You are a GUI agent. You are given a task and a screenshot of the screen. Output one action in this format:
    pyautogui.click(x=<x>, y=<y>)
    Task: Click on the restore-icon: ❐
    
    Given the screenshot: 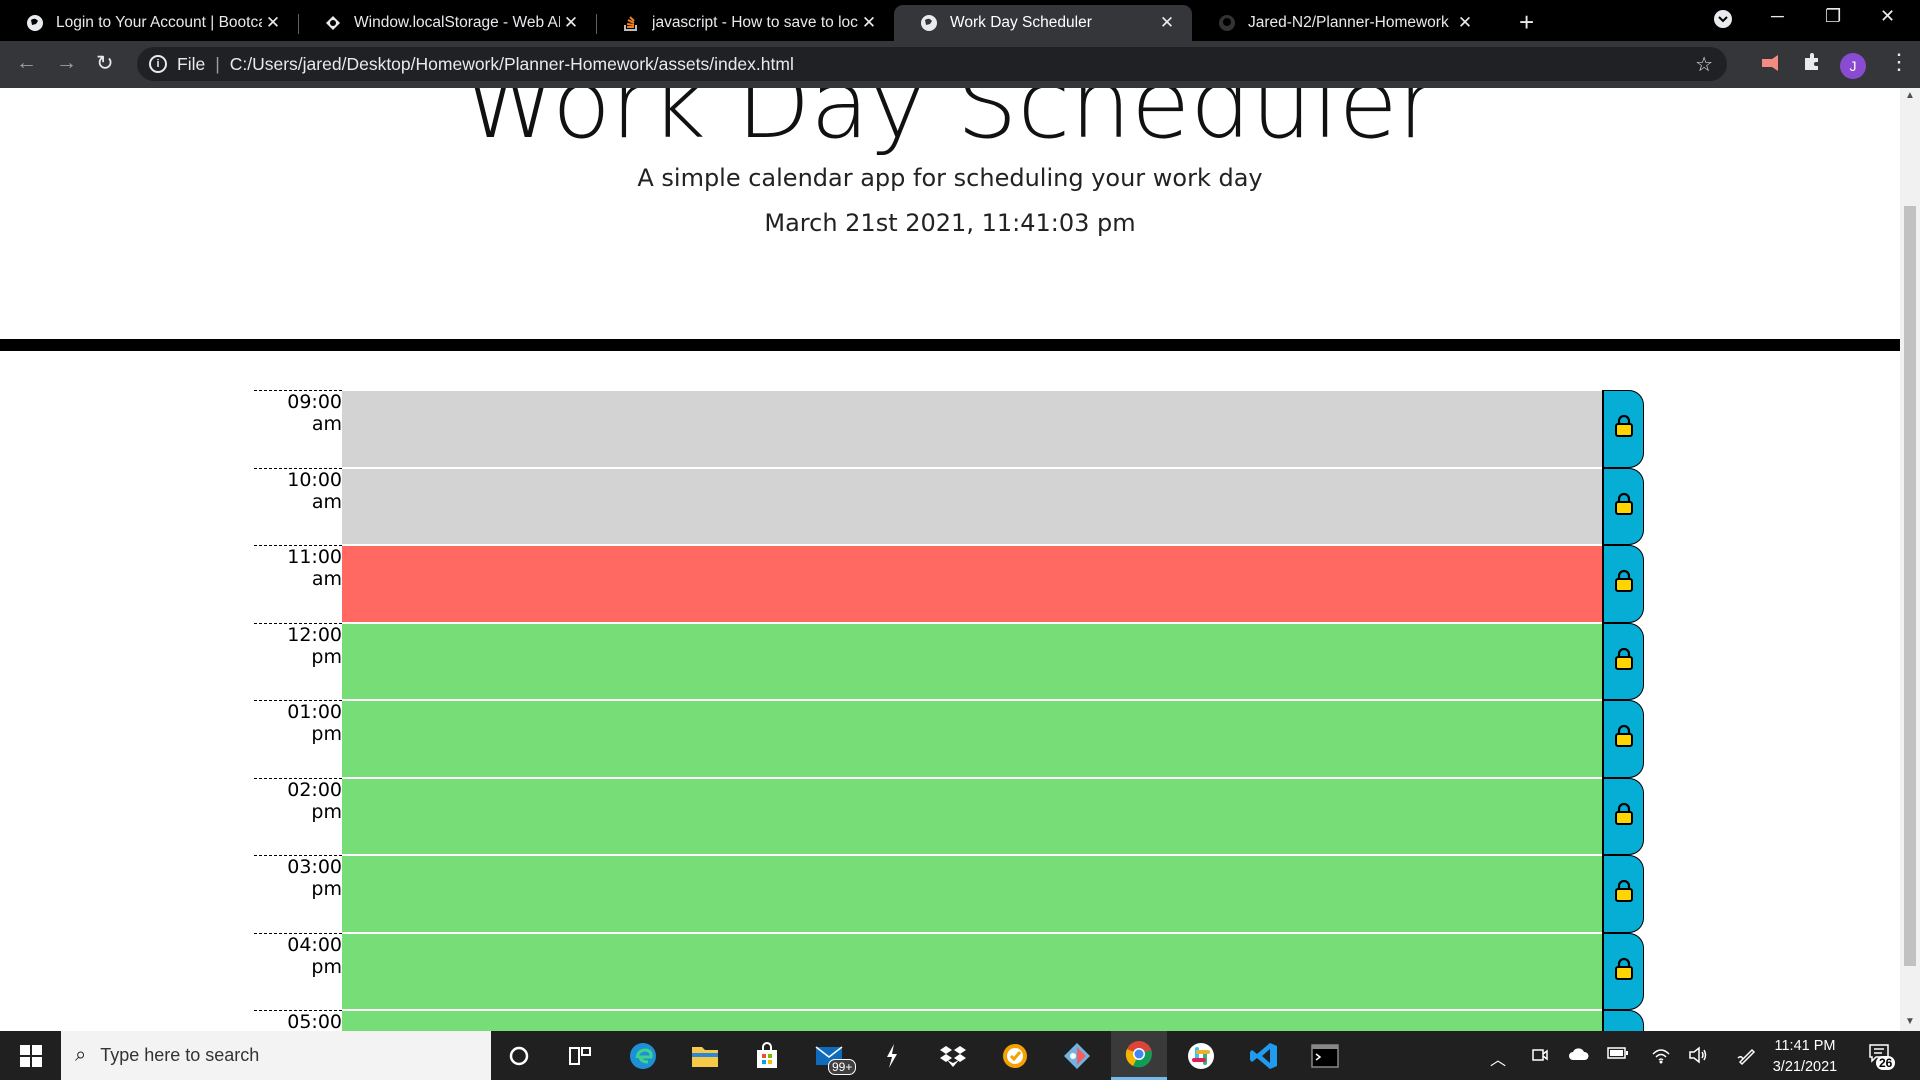 What is the action you would take?
    pyautogui.click(x=1833, y=16)
    